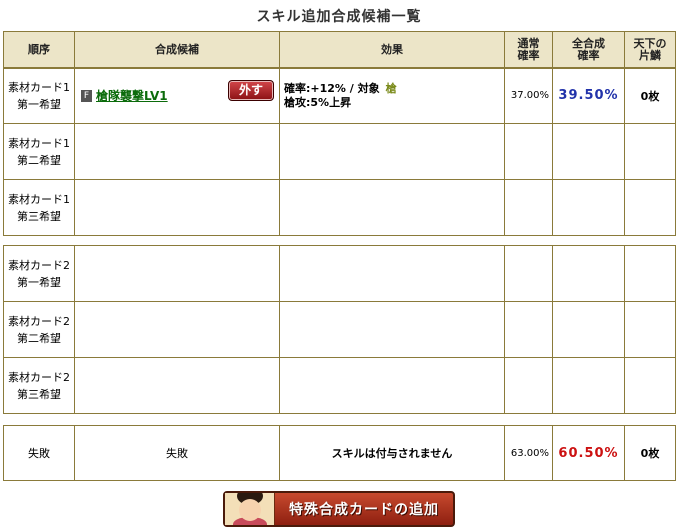 The height and width of the screenshot is (530, 678). Describe the element at coordinates (177, 453) in the screenshot. I see `failure-candidate-cell: 失敗` at that location.